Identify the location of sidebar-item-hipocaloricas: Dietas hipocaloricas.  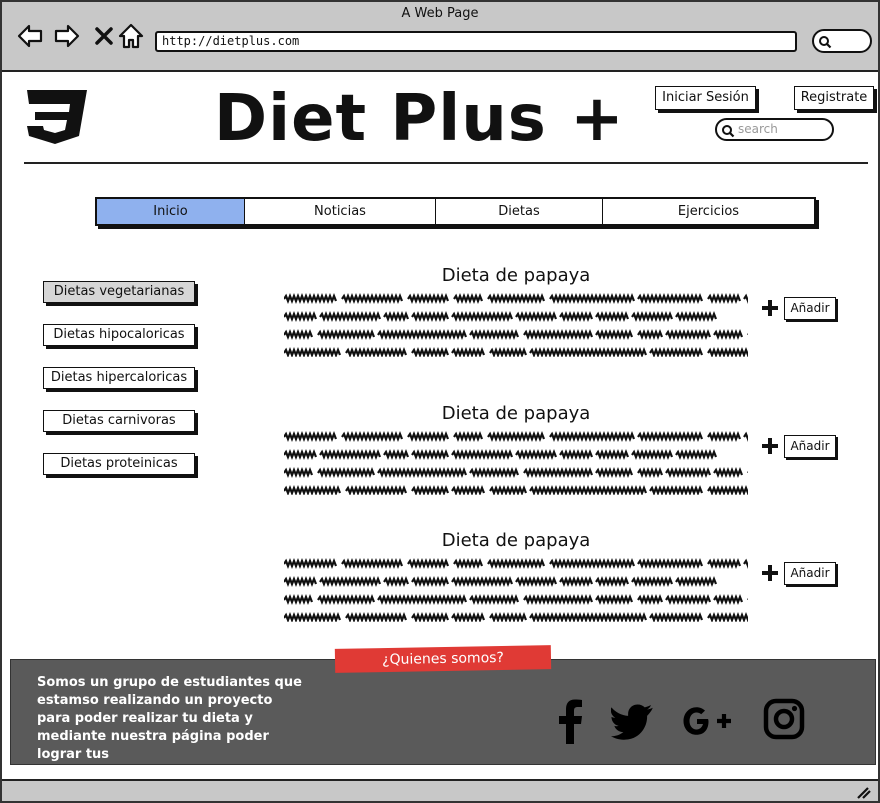
(119, 335).